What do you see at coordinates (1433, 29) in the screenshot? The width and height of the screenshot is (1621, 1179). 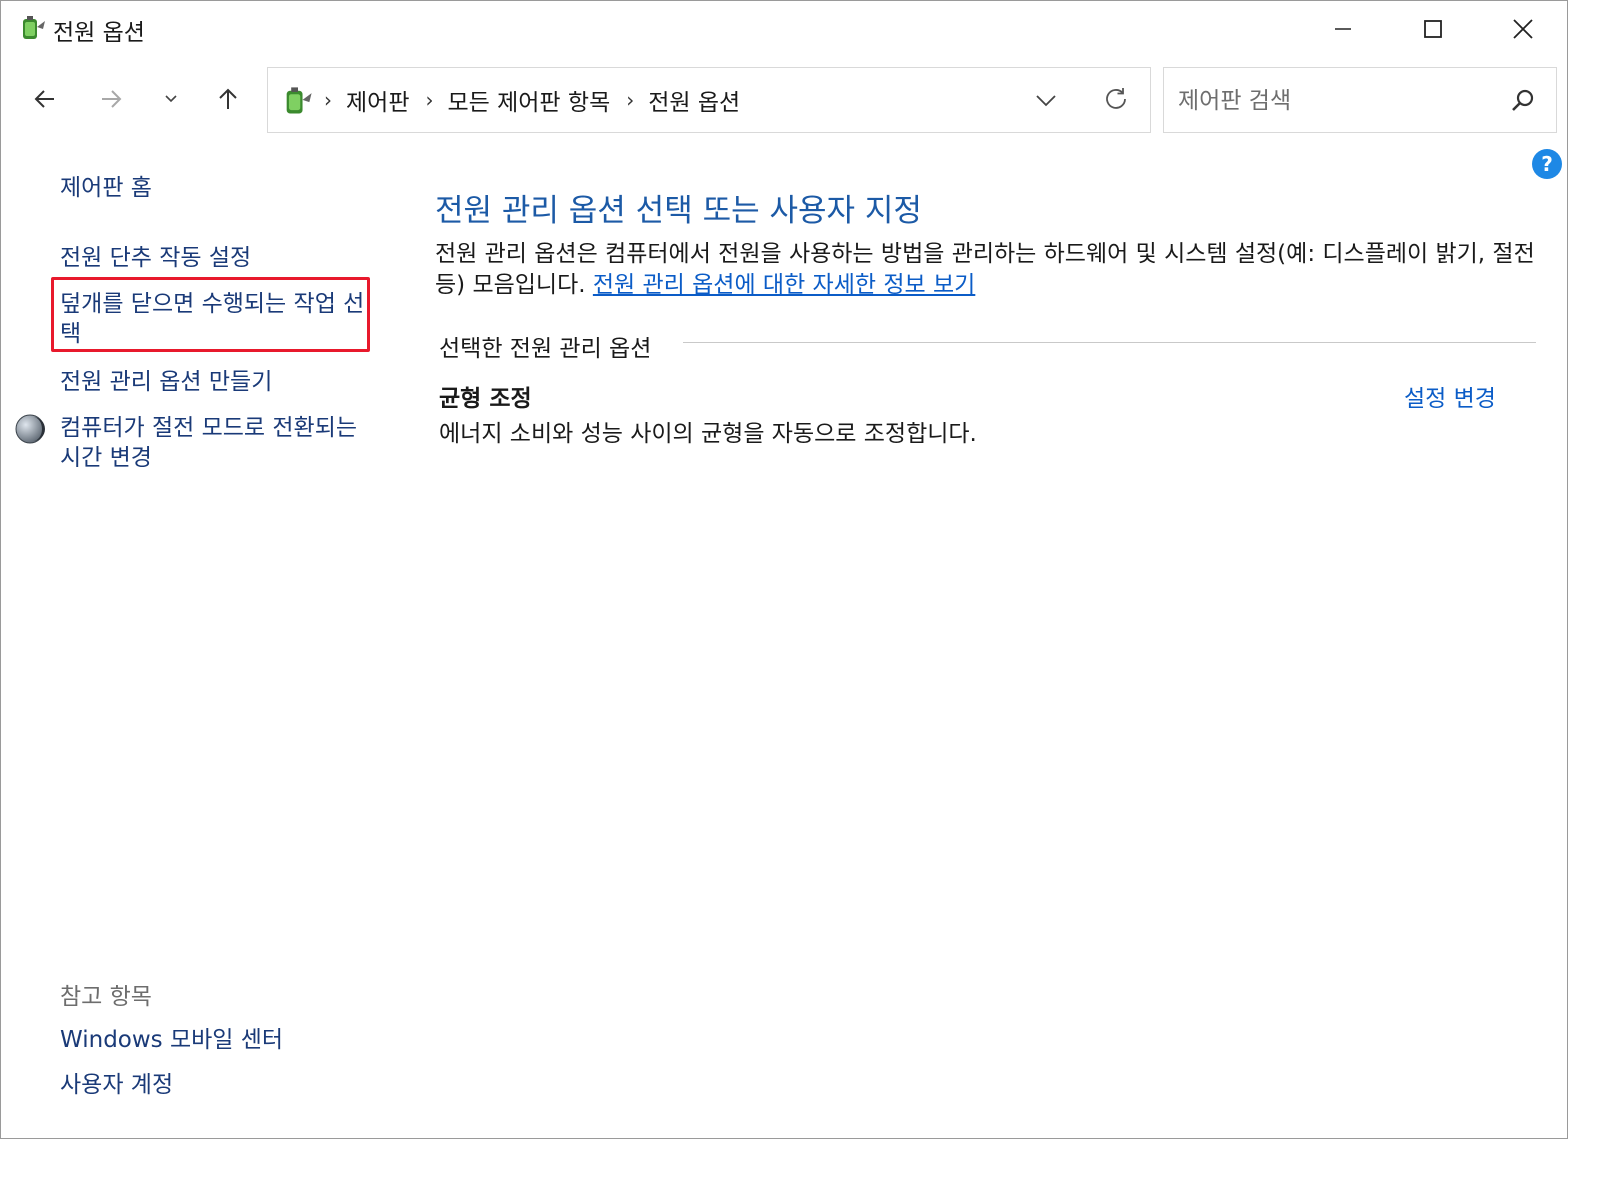 I see `maximize-button` at bounding box center [1433, 29].